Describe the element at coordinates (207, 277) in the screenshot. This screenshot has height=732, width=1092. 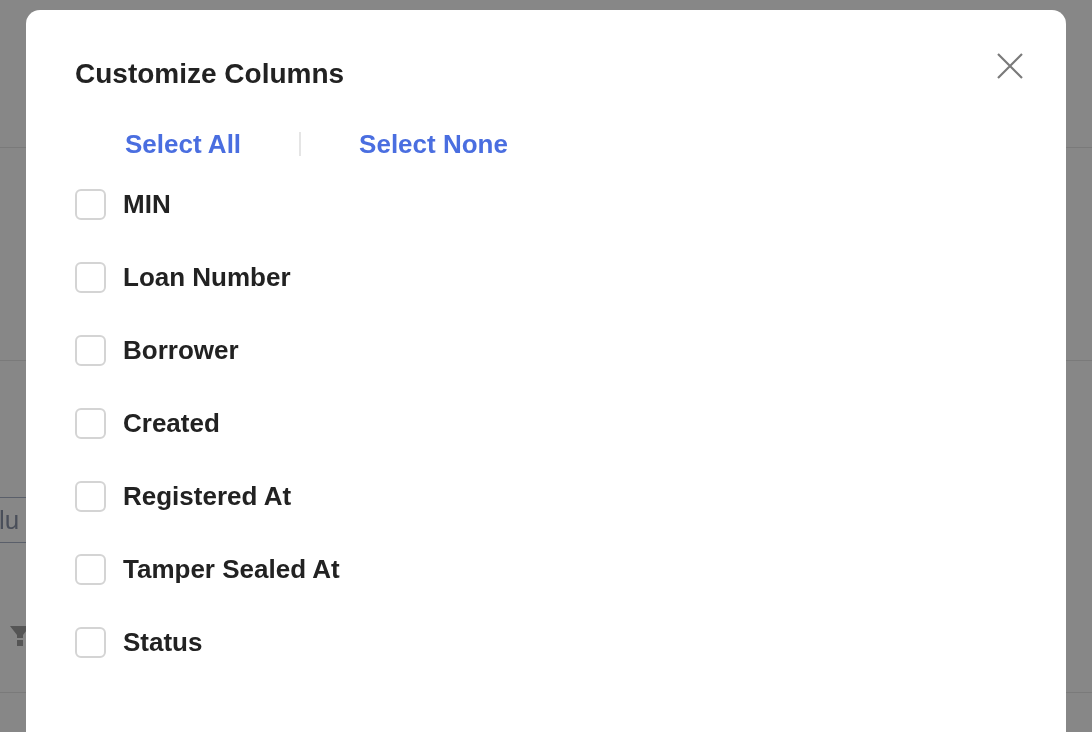
I see `column-label: Loan Number` at that location.